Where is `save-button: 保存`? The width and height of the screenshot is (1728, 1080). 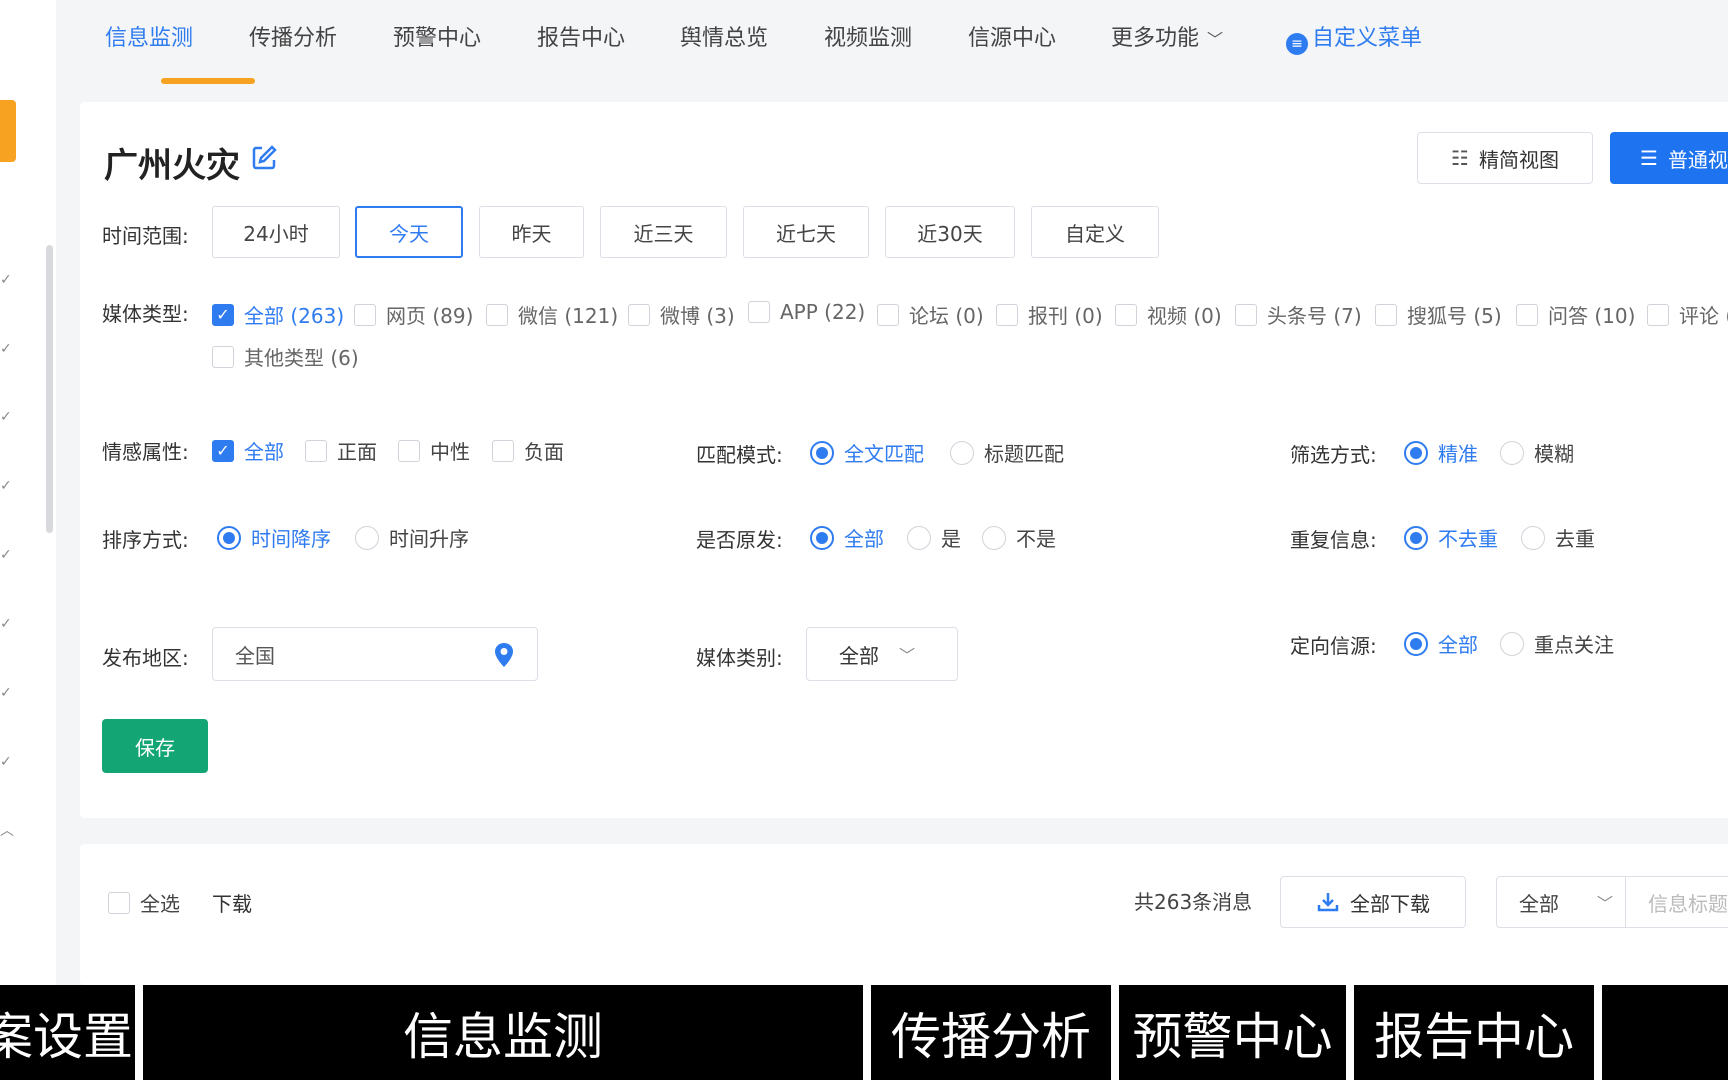 save-button: 保存 is located at coordinates (155, 746).